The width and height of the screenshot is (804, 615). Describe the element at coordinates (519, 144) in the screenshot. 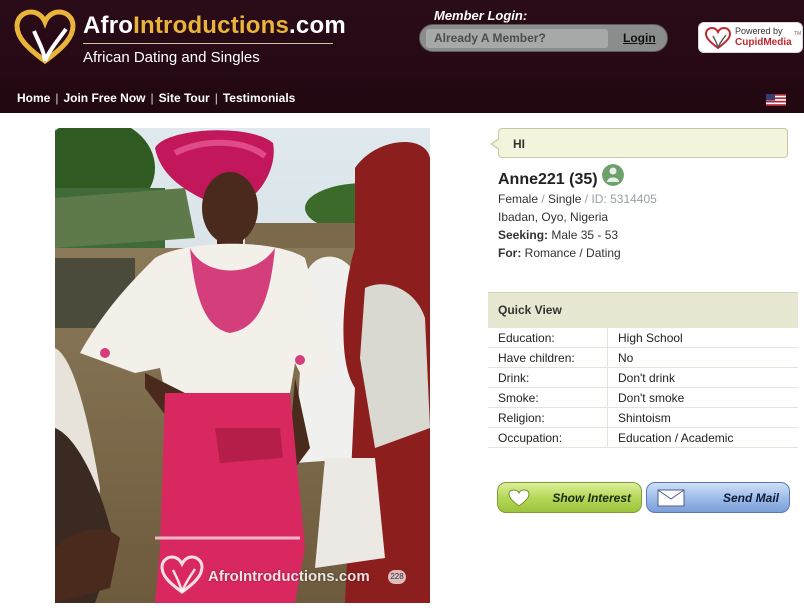

I see `greeting-text: HI` at that location.